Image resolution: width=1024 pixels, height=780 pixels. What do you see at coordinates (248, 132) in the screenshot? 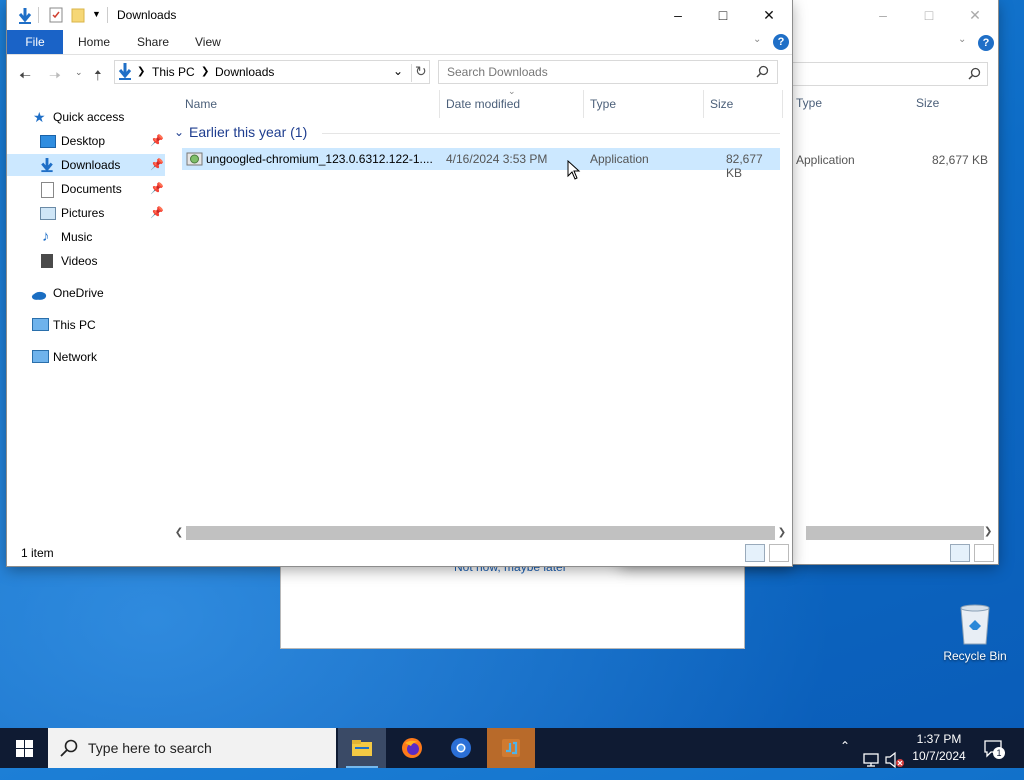
I see `group-header: Earlier this year (1)` at bounding box center [248, 132].